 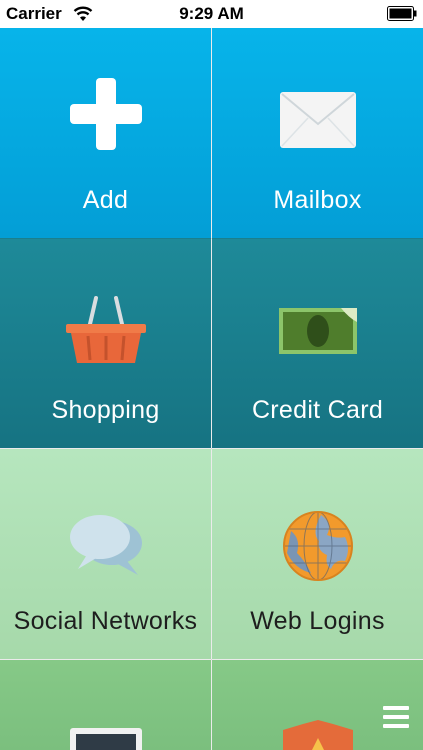 I want to click on tile-label: Shopping, so click(x=105, y=410).